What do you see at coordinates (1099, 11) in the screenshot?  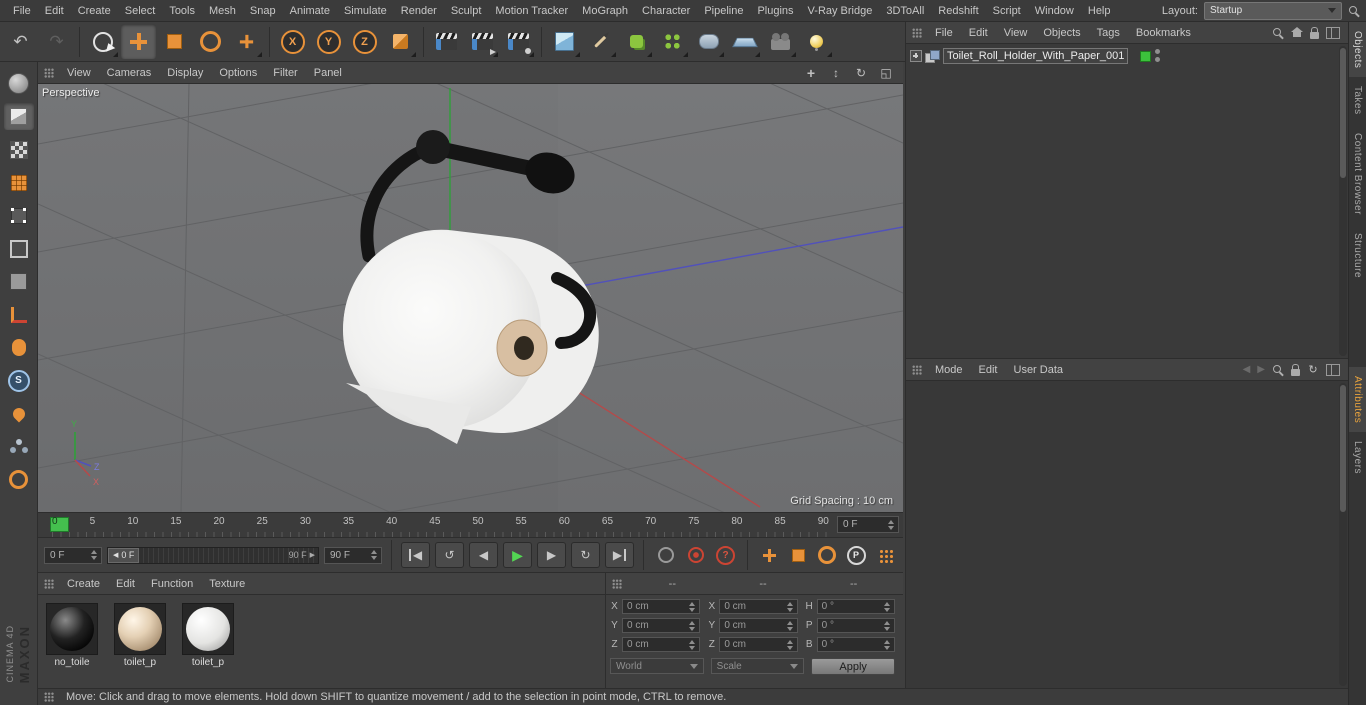 I see `menu-item-help: Help` at bounding box center [1099, 11].